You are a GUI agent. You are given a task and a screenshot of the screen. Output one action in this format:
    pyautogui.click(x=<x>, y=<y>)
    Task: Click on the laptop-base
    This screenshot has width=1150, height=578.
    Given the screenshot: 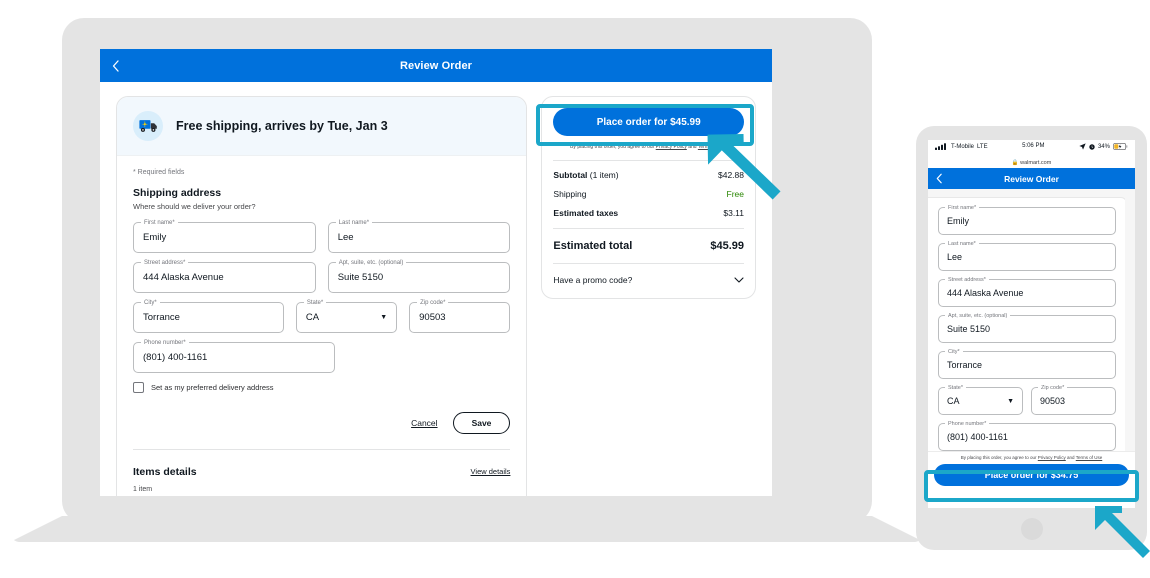 What is the action you would take?
    pyautogui.click(x=467, y=529)
    